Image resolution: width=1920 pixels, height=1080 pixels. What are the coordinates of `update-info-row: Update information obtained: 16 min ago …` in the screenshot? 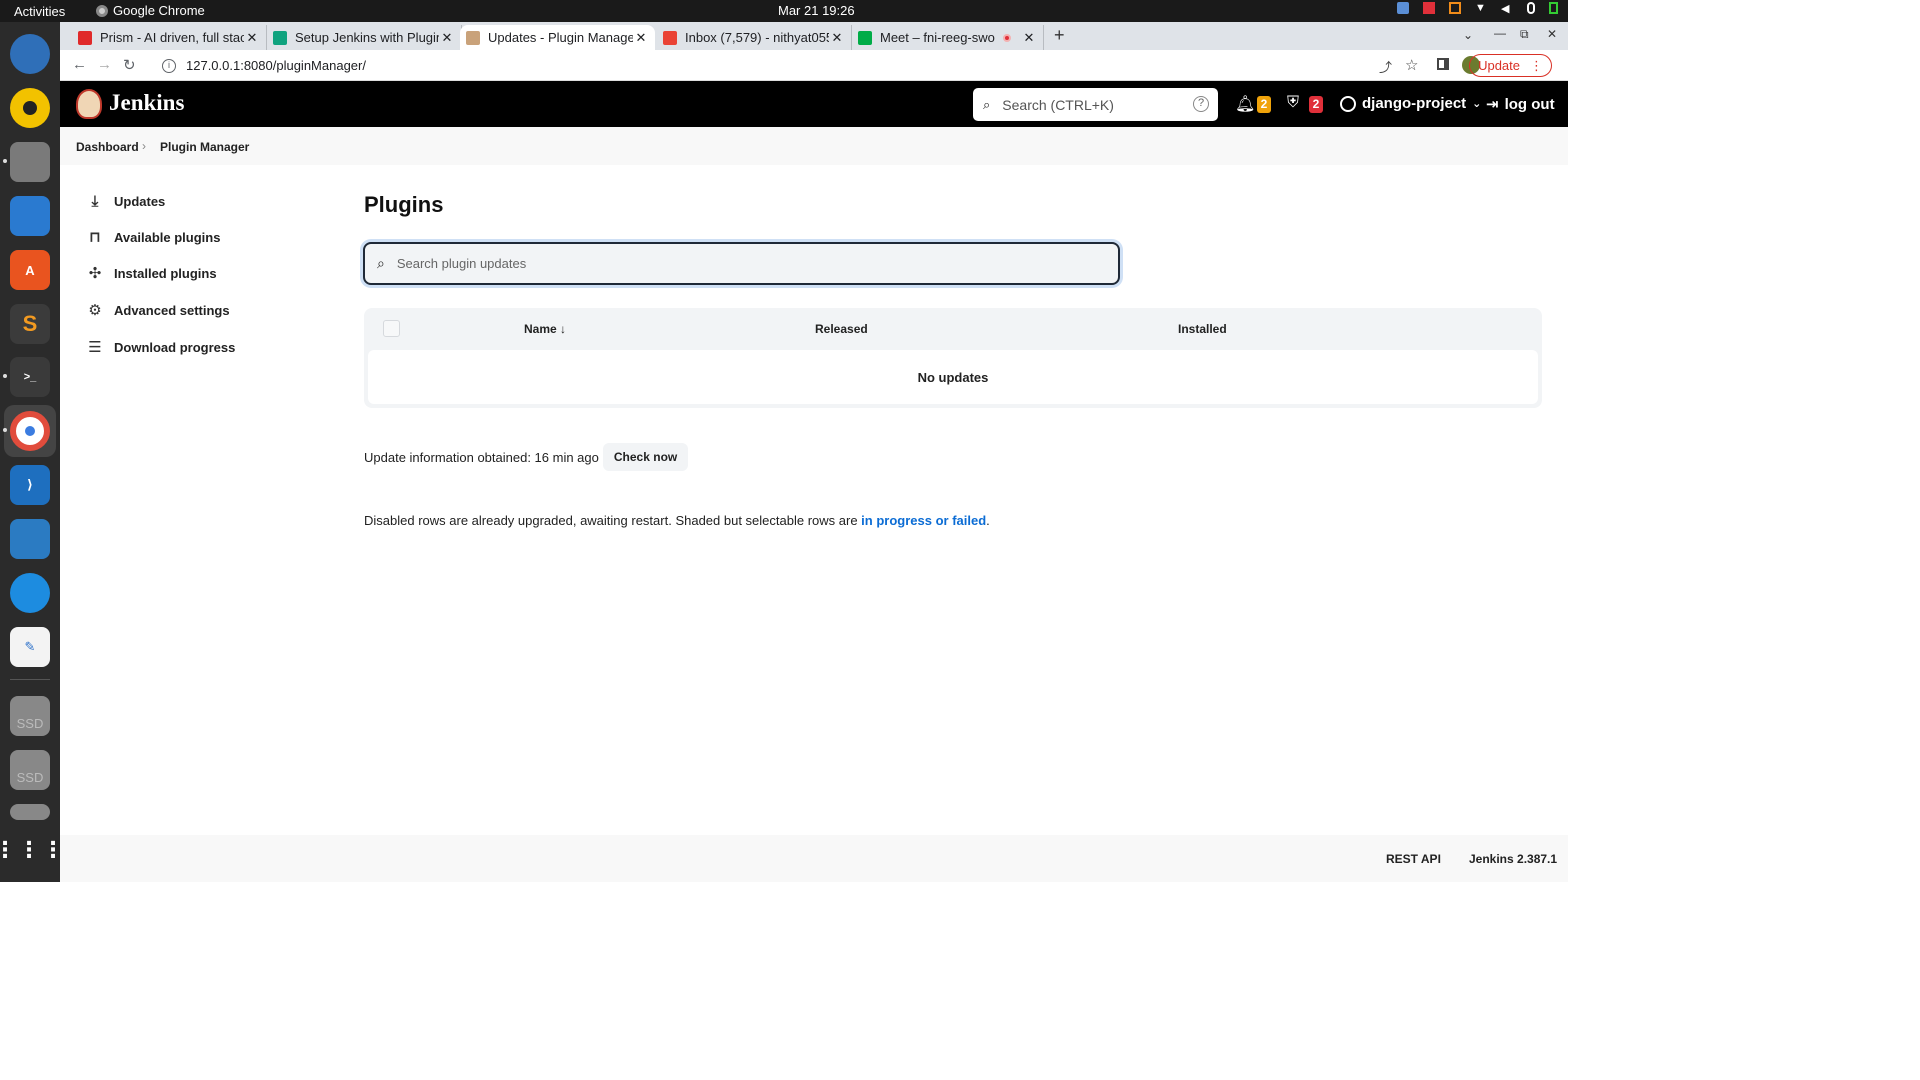 It's located at (526, 457).